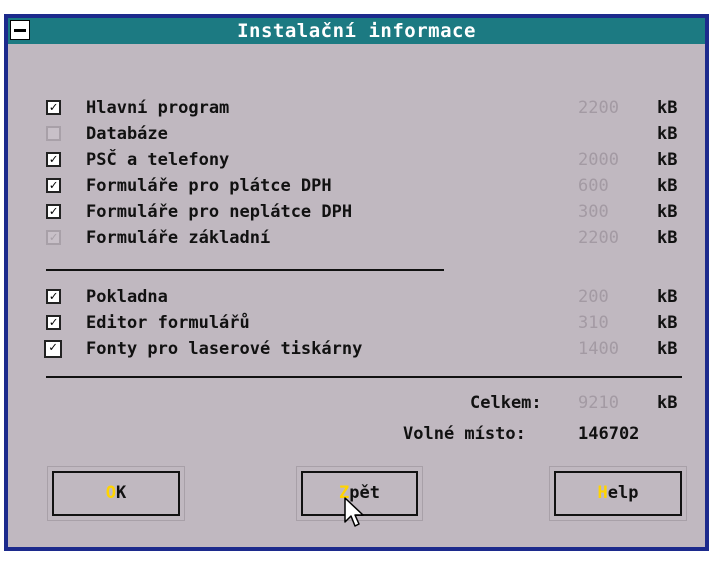  I want to click on arrow-cursor-icon, so click(354, 512).